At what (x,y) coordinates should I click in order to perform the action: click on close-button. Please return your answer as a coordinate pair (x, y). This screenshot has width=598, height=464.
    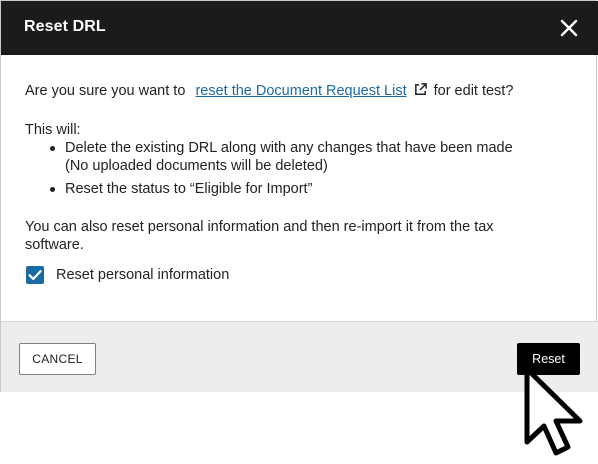
    Looking at the image, I should click on (569, 28).